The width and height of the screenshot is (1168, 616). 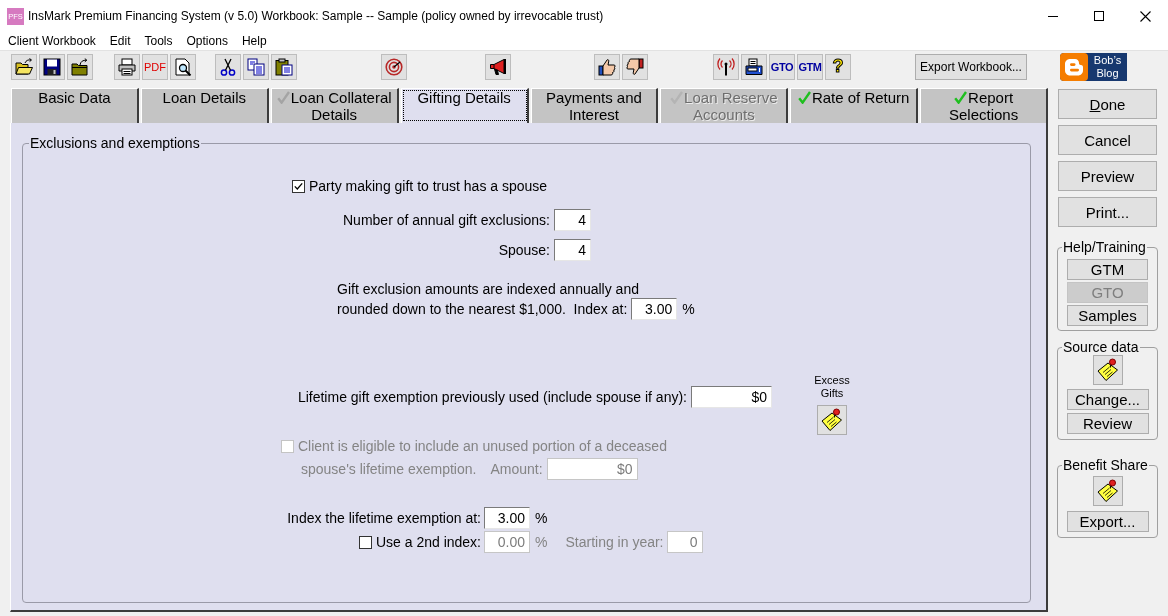 I want to click on copy-icon, so click(x=256, y=66).